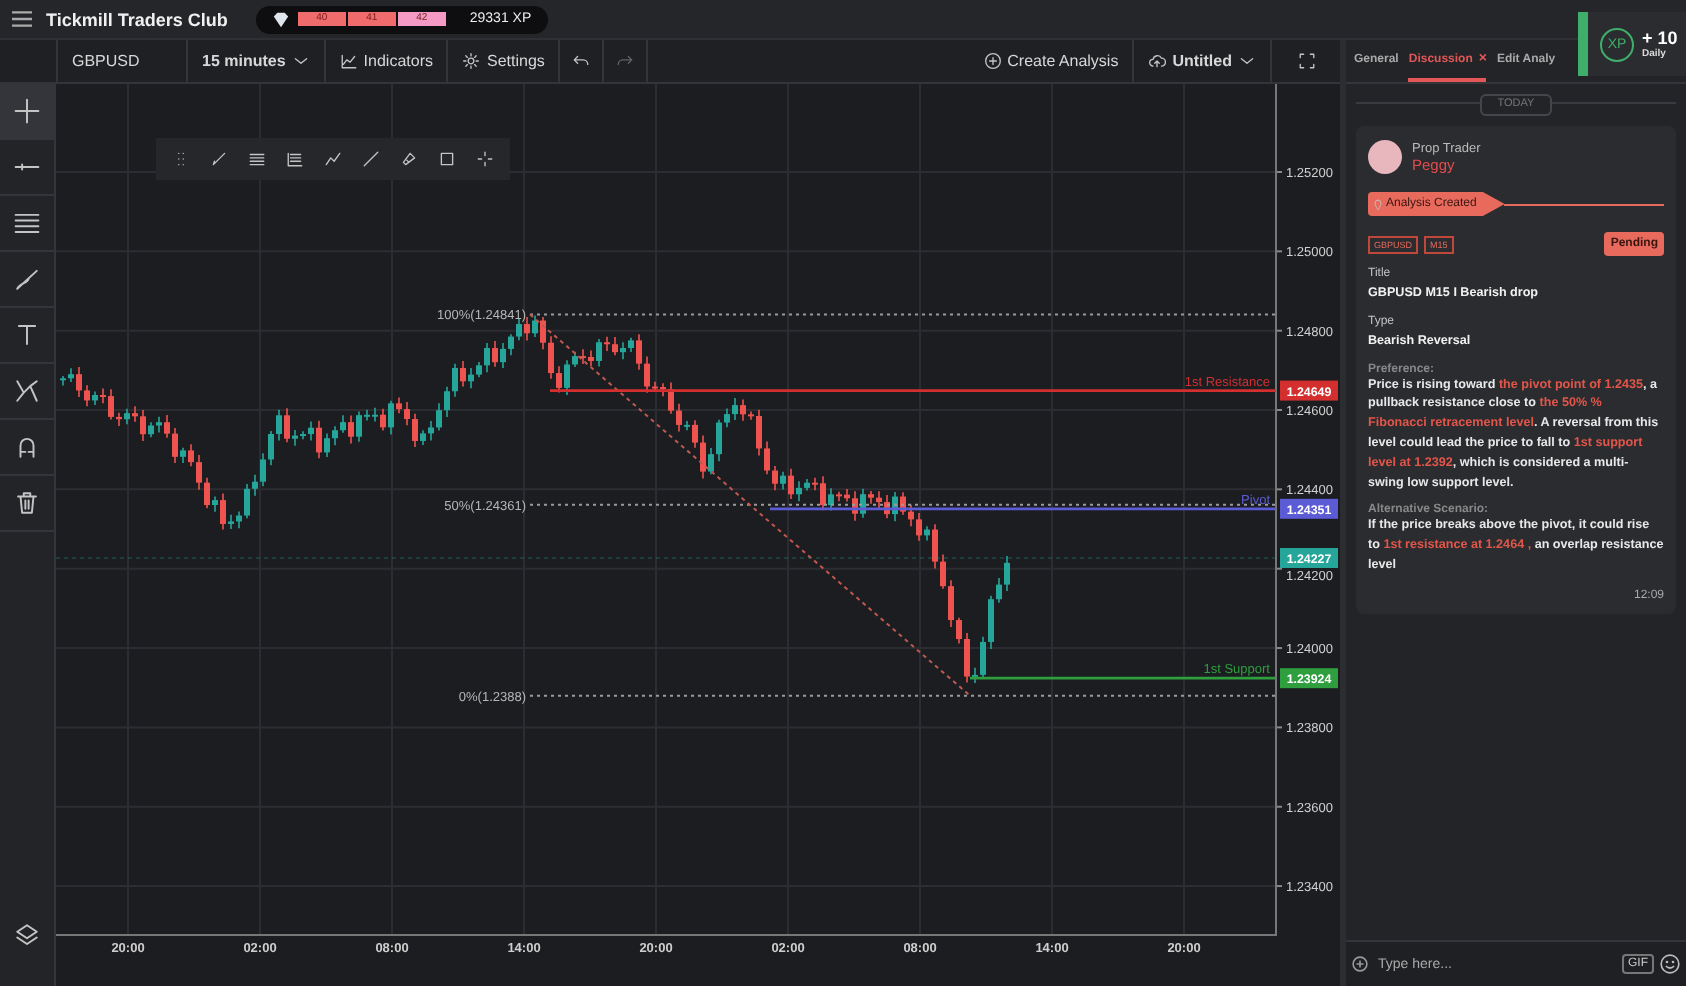 The height and width of the screenshot is (986, 1686). Describe the element at coordinates (257, 61) in the screenshot. I see `interval-dropdown: 15 minutes` at that location.